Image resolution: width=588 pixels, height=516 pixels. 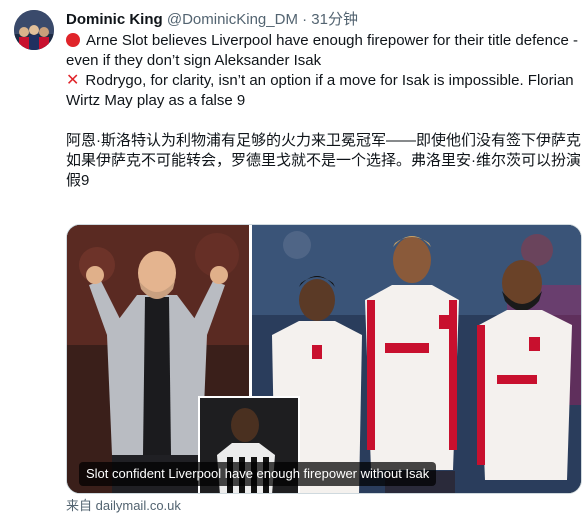 What do you see at coordinates (334, 19) in the screenshot?
I see `tweet-time: 31分钟` at bounding box center [334, 19].